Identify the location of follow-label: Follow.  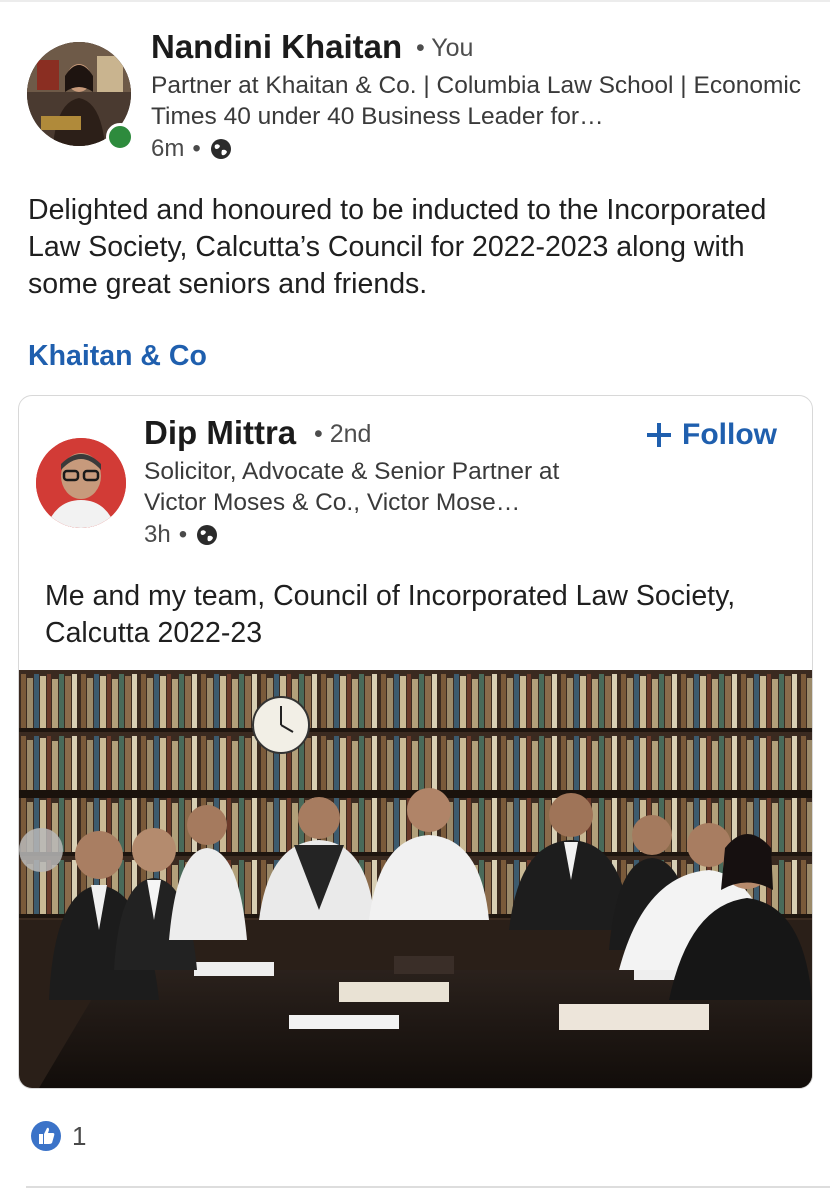
(729, 434).